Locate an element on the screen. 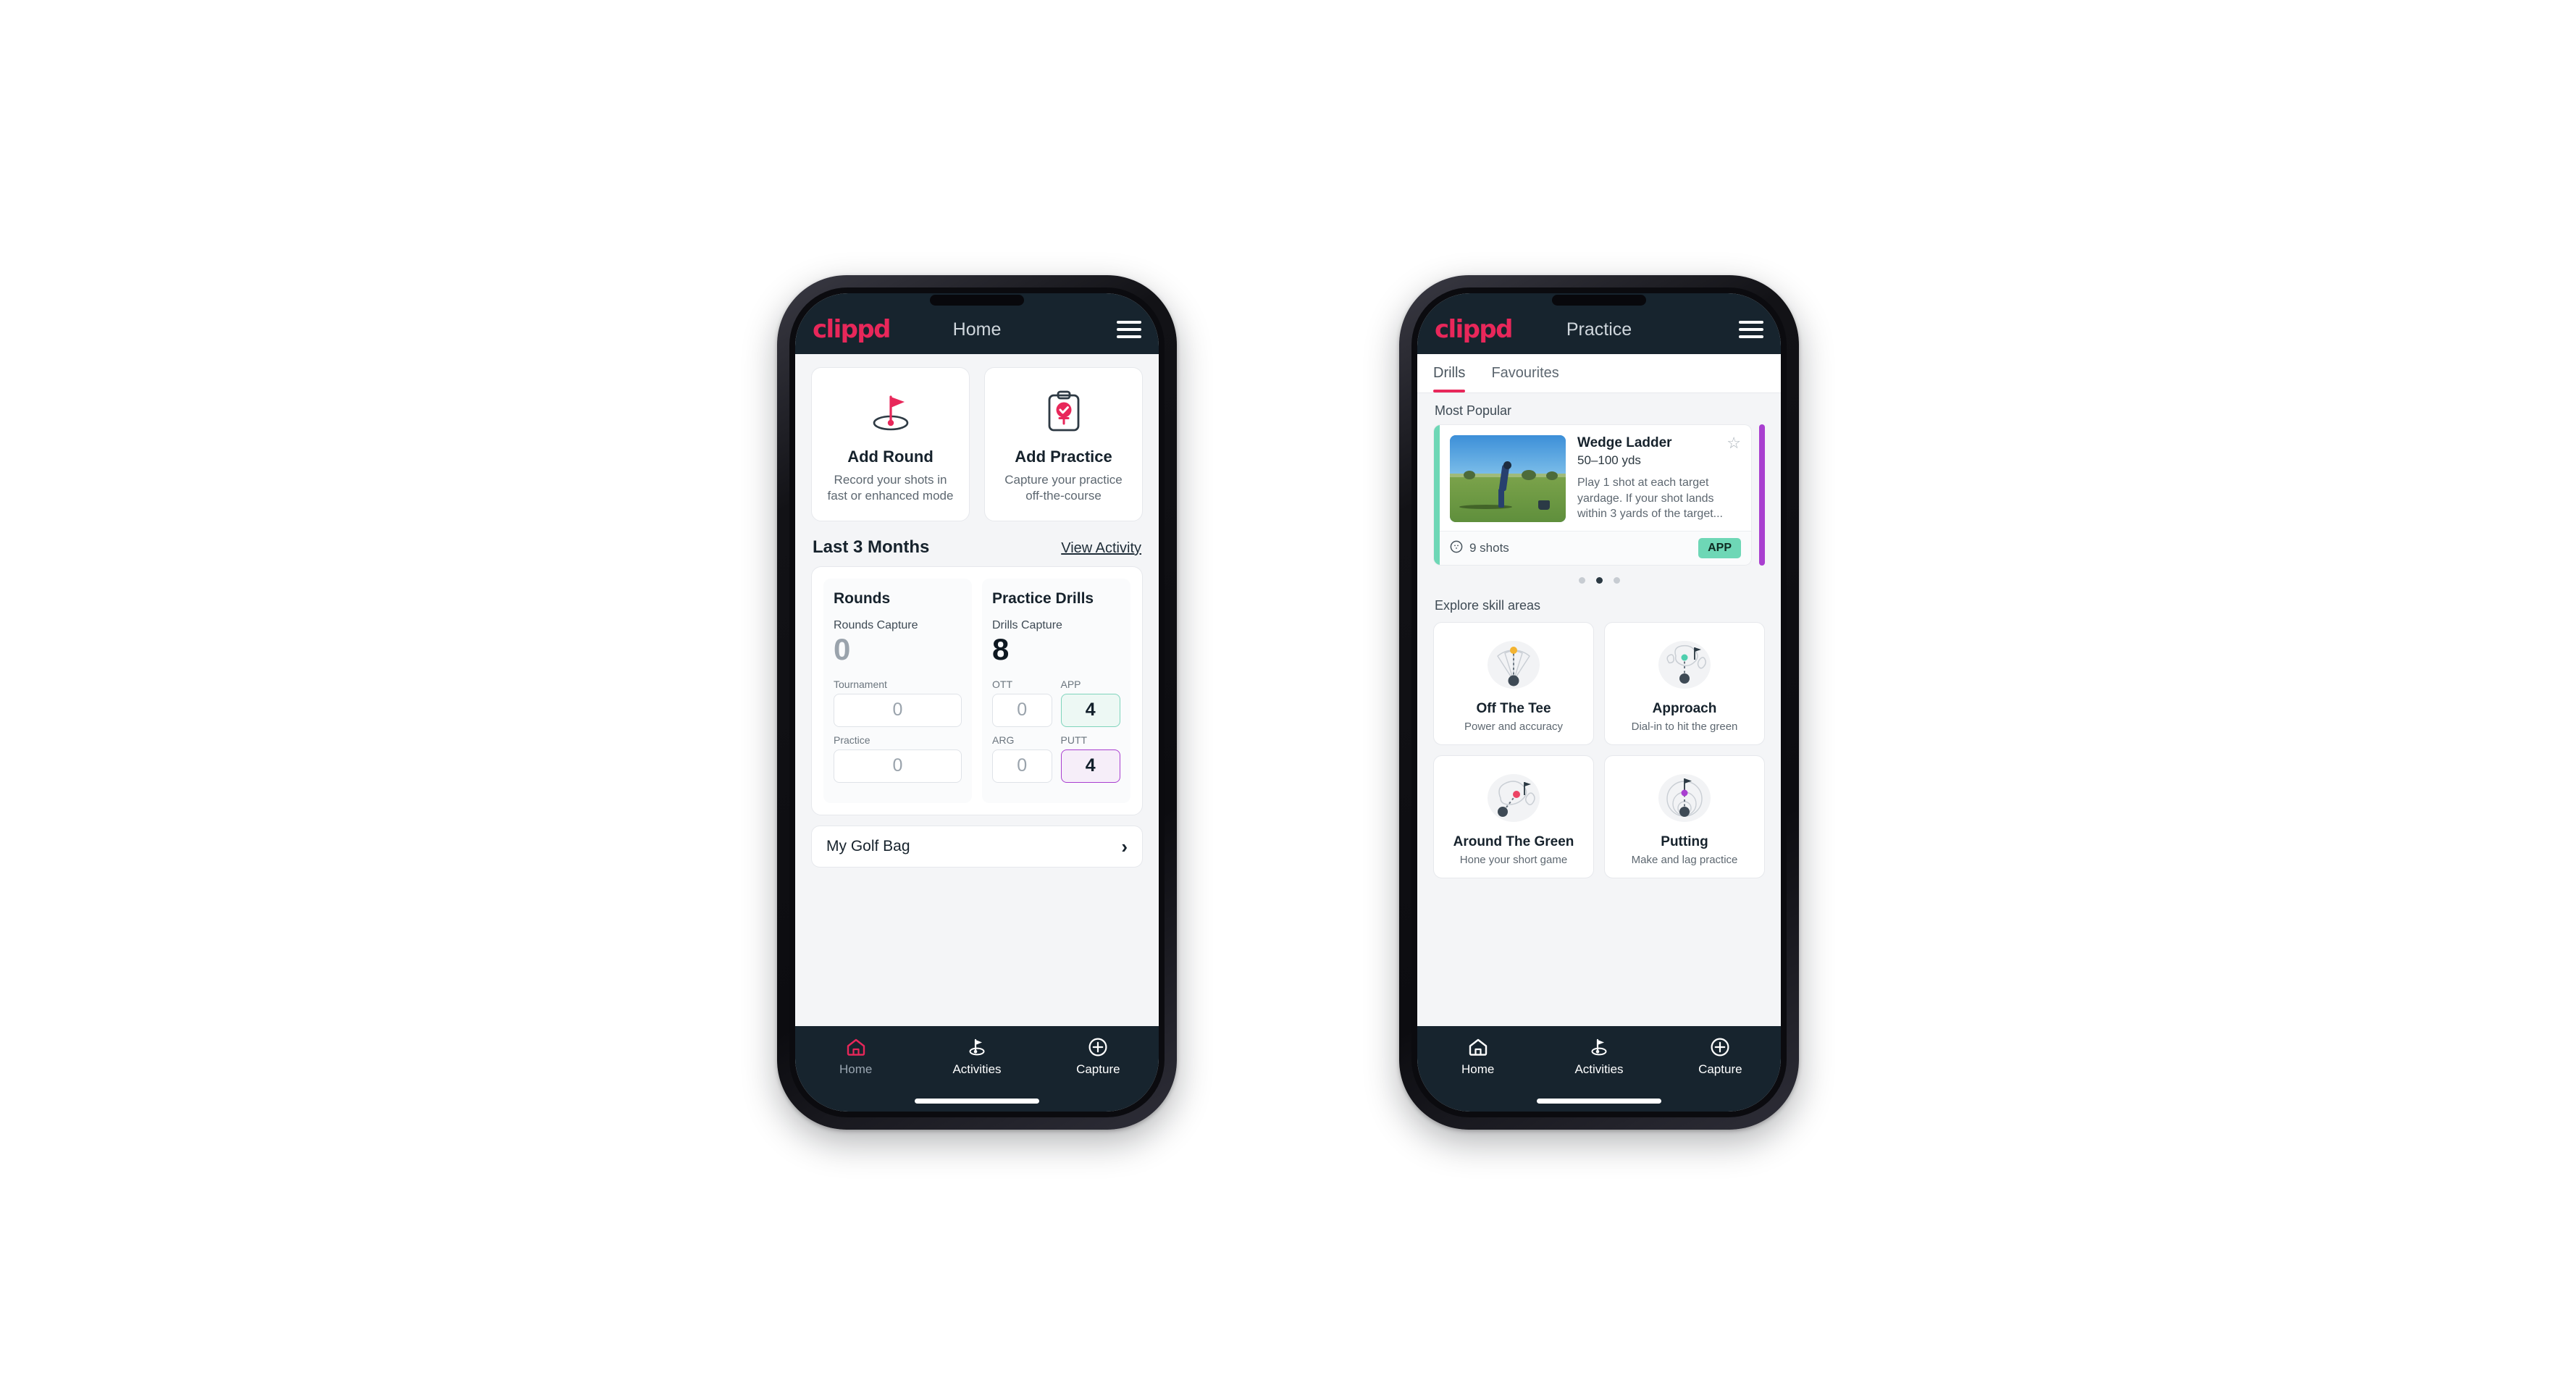 Image resolution: width=2576 pixels, height=1386 pixels. tournament-value: 0 is located at coordinates (898, 710).